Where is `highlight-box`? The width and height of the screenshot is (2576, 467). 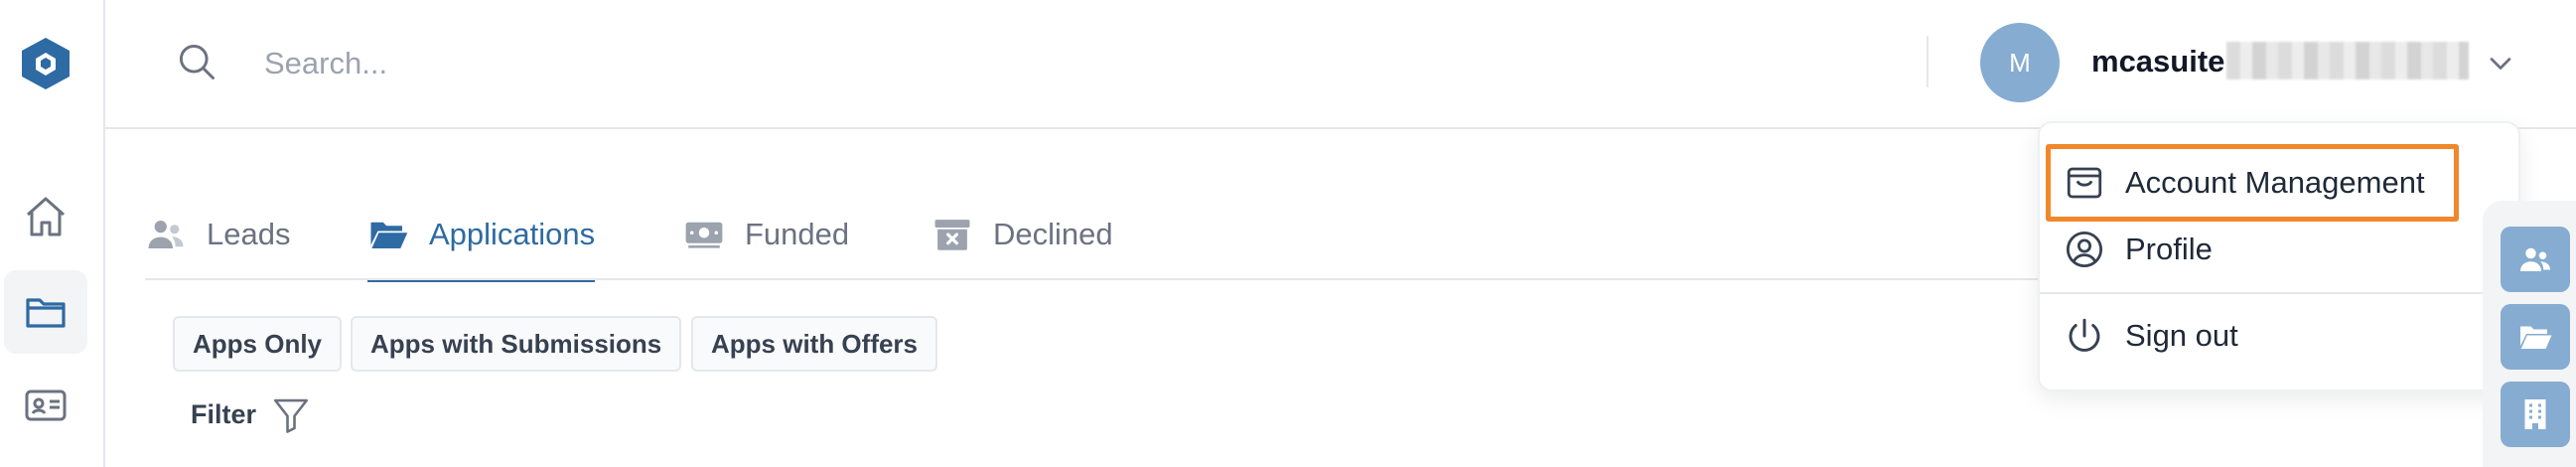
highlight-box is located at coordinates (2253, 183).